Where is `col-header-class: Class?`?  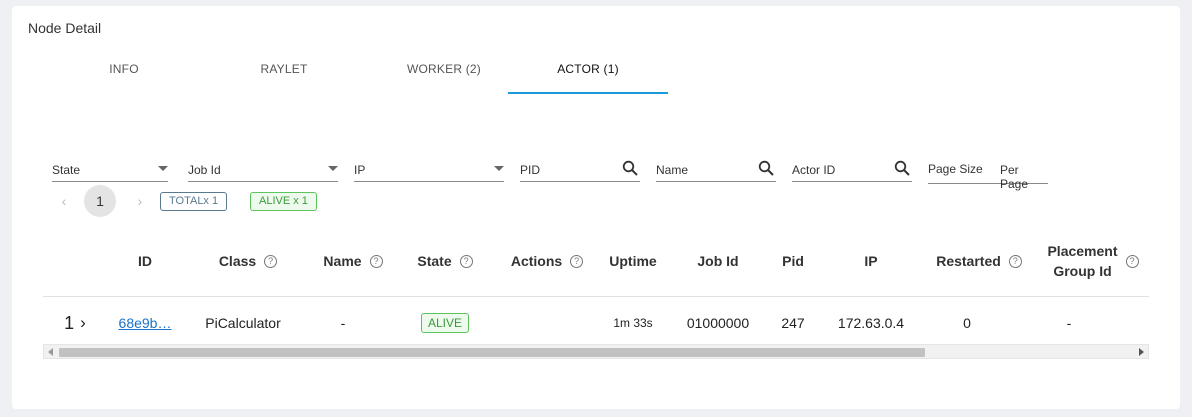
col-header-class: Class? is located at coordinates (248, 261).